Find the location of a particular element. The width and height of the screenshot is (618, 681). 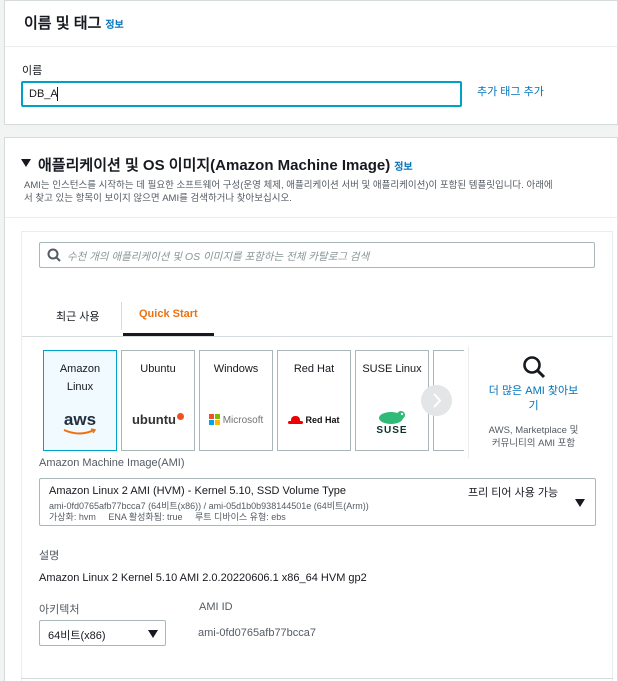

tile-name: Linux is located at coordinates (80, 387).